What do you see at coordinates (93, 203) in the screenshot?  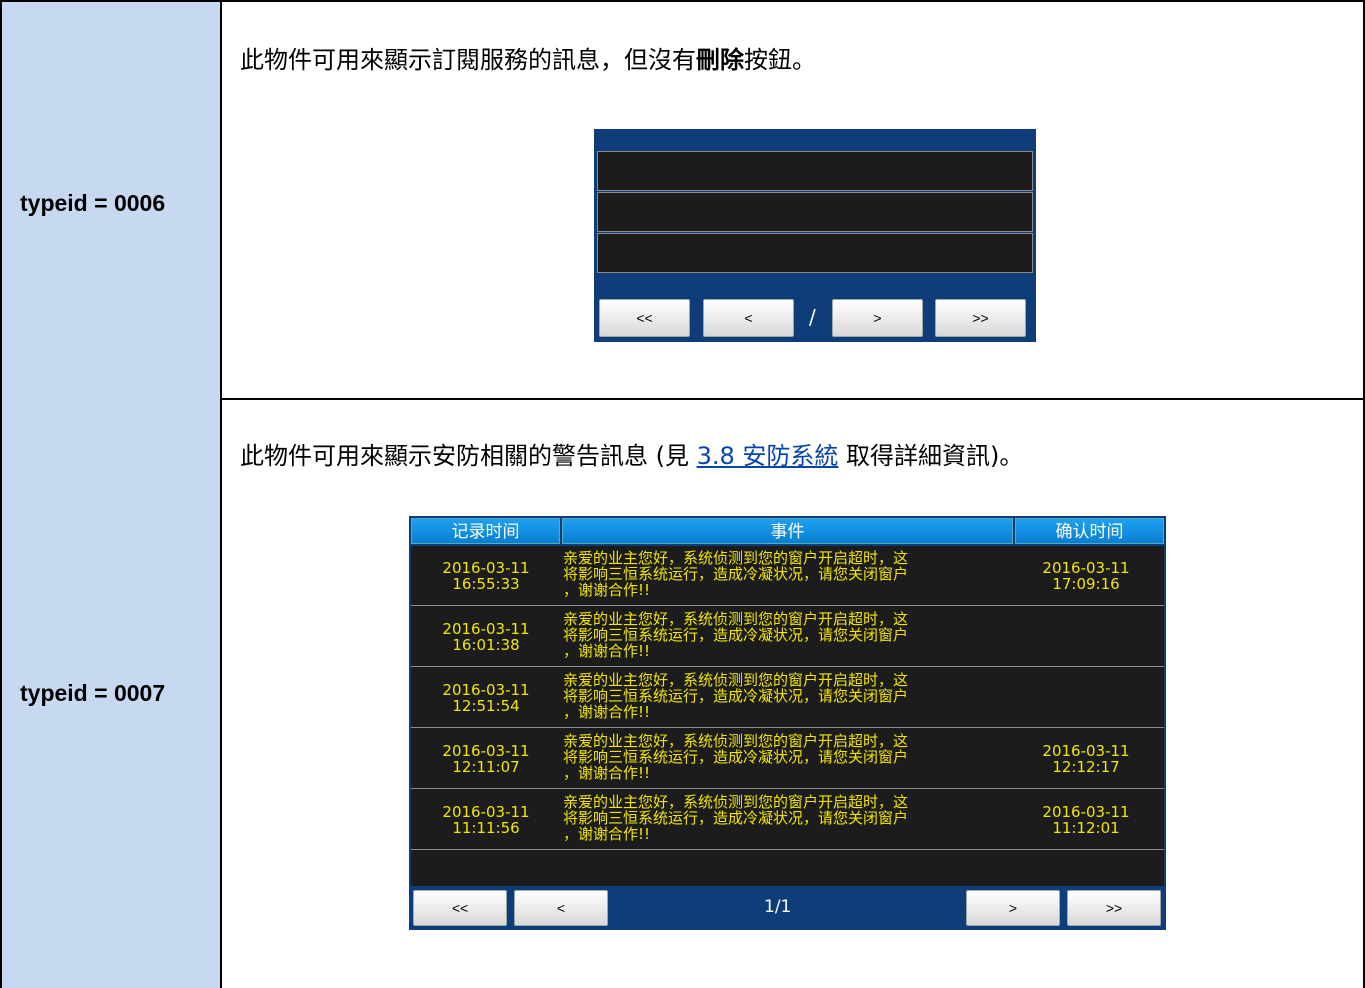 I see `typeid-label: typeid = 0006` at bounding box center [93, 203].